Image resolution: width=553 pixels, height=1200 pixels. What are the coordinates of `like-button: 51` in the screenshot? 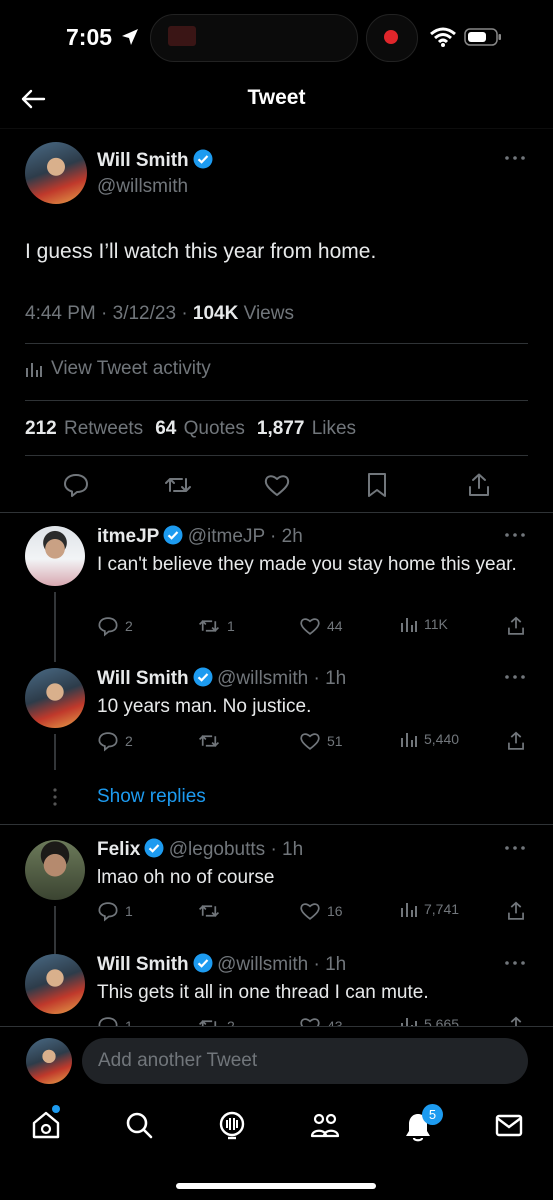 It's located at (321, 741).